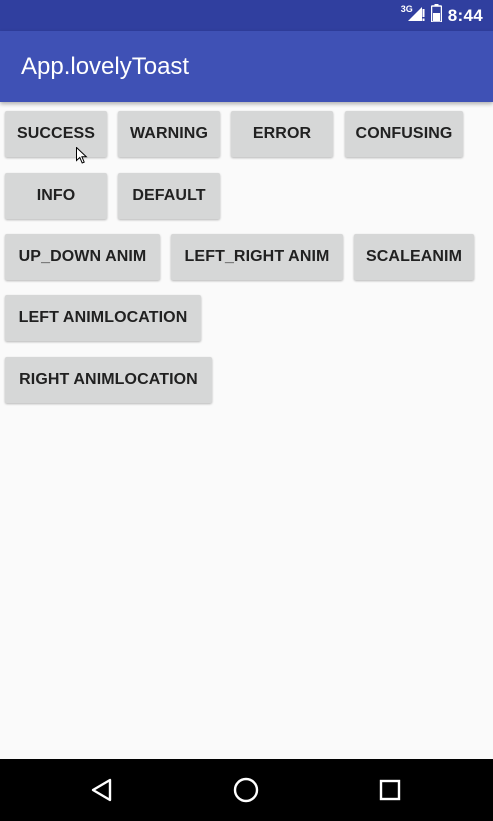 Image resolution: width=493 pixels, height=821 pixels. I want to click on left-right-anim-button: LEFT_RIGHT ANIM, so click(257, 257).